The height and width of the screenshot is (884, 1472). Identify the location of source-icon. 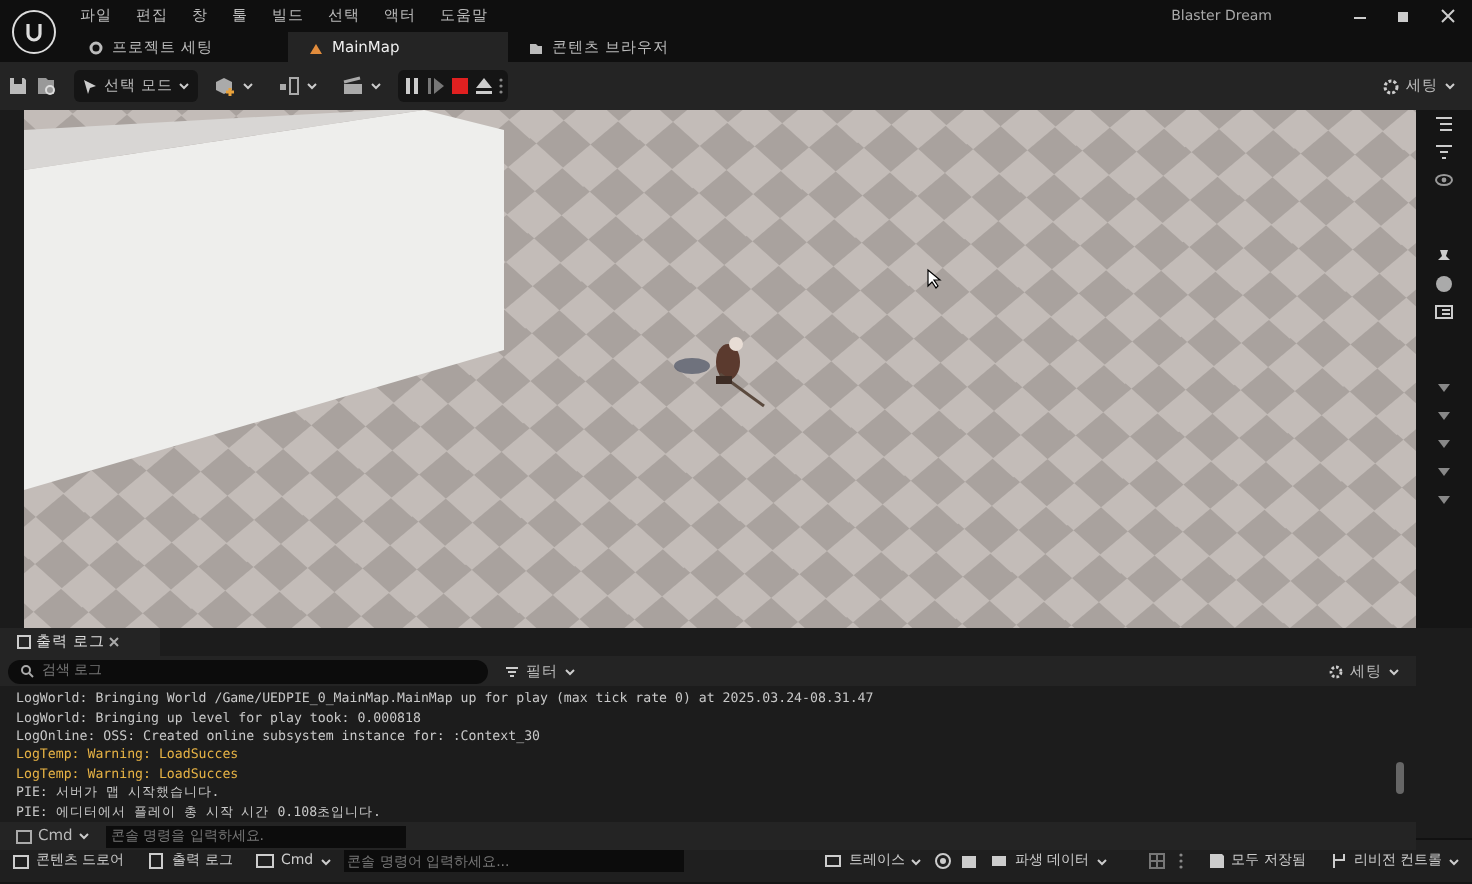
(1338, 861).